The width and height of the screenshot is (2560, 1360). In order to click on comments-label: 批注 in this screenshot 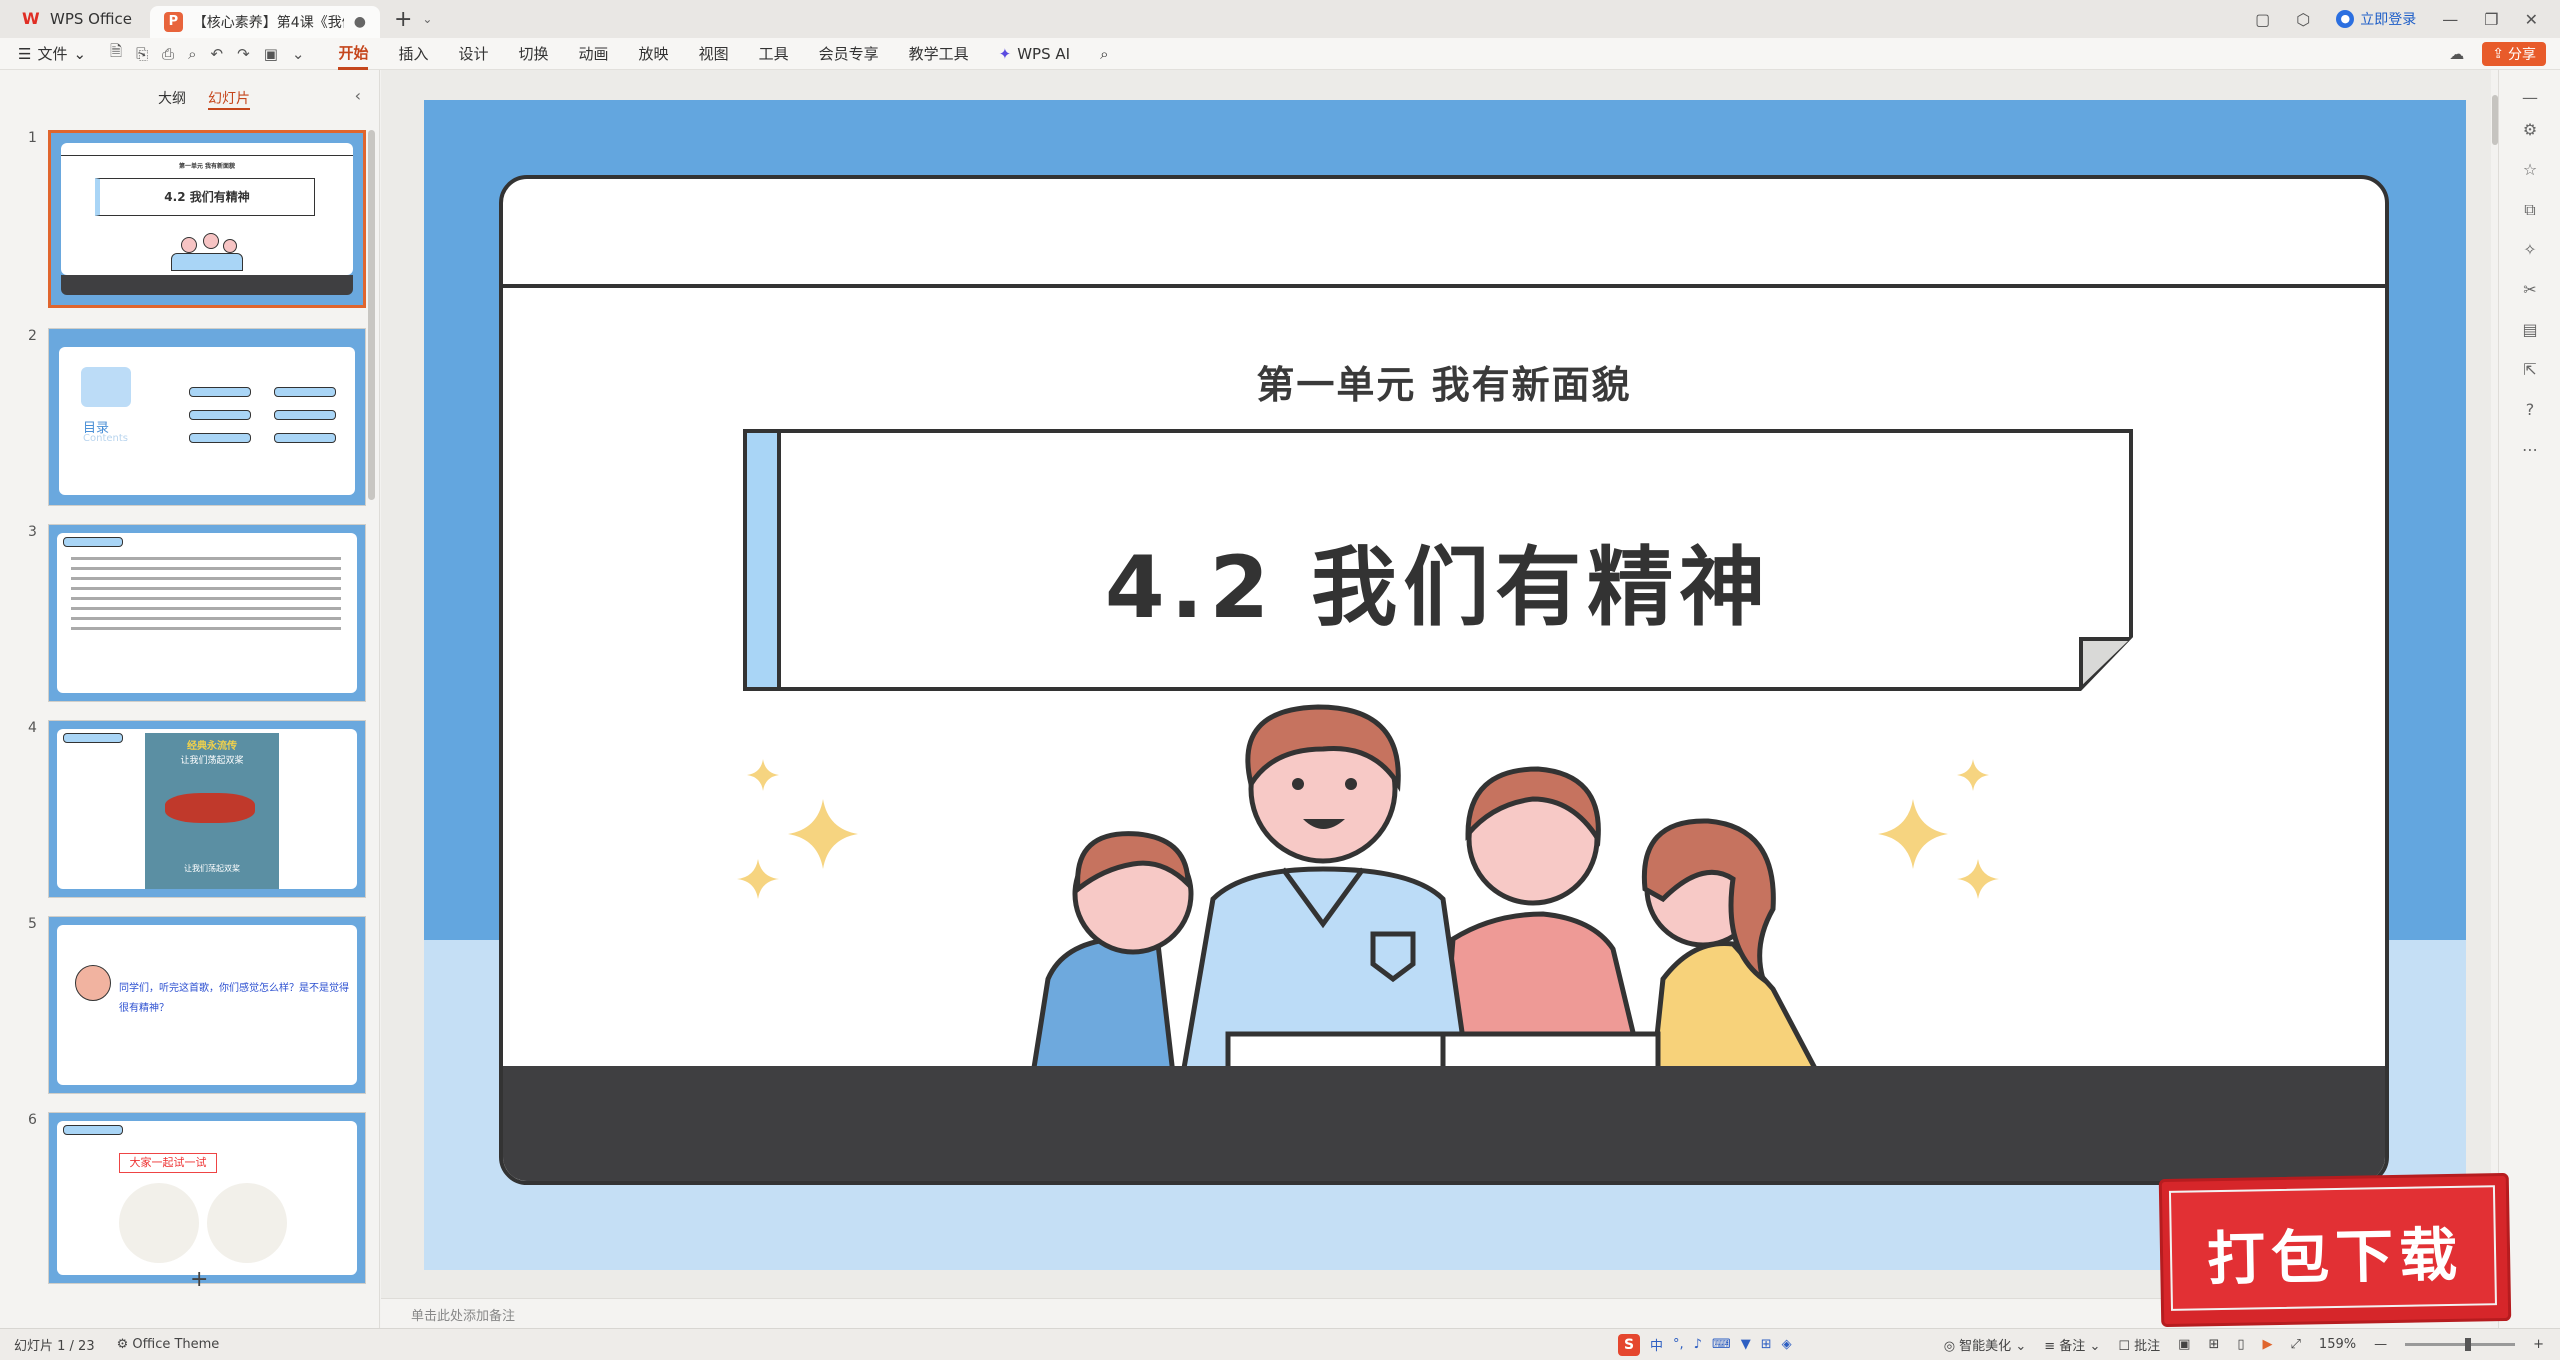, I will do `click(2147, 1346)`.